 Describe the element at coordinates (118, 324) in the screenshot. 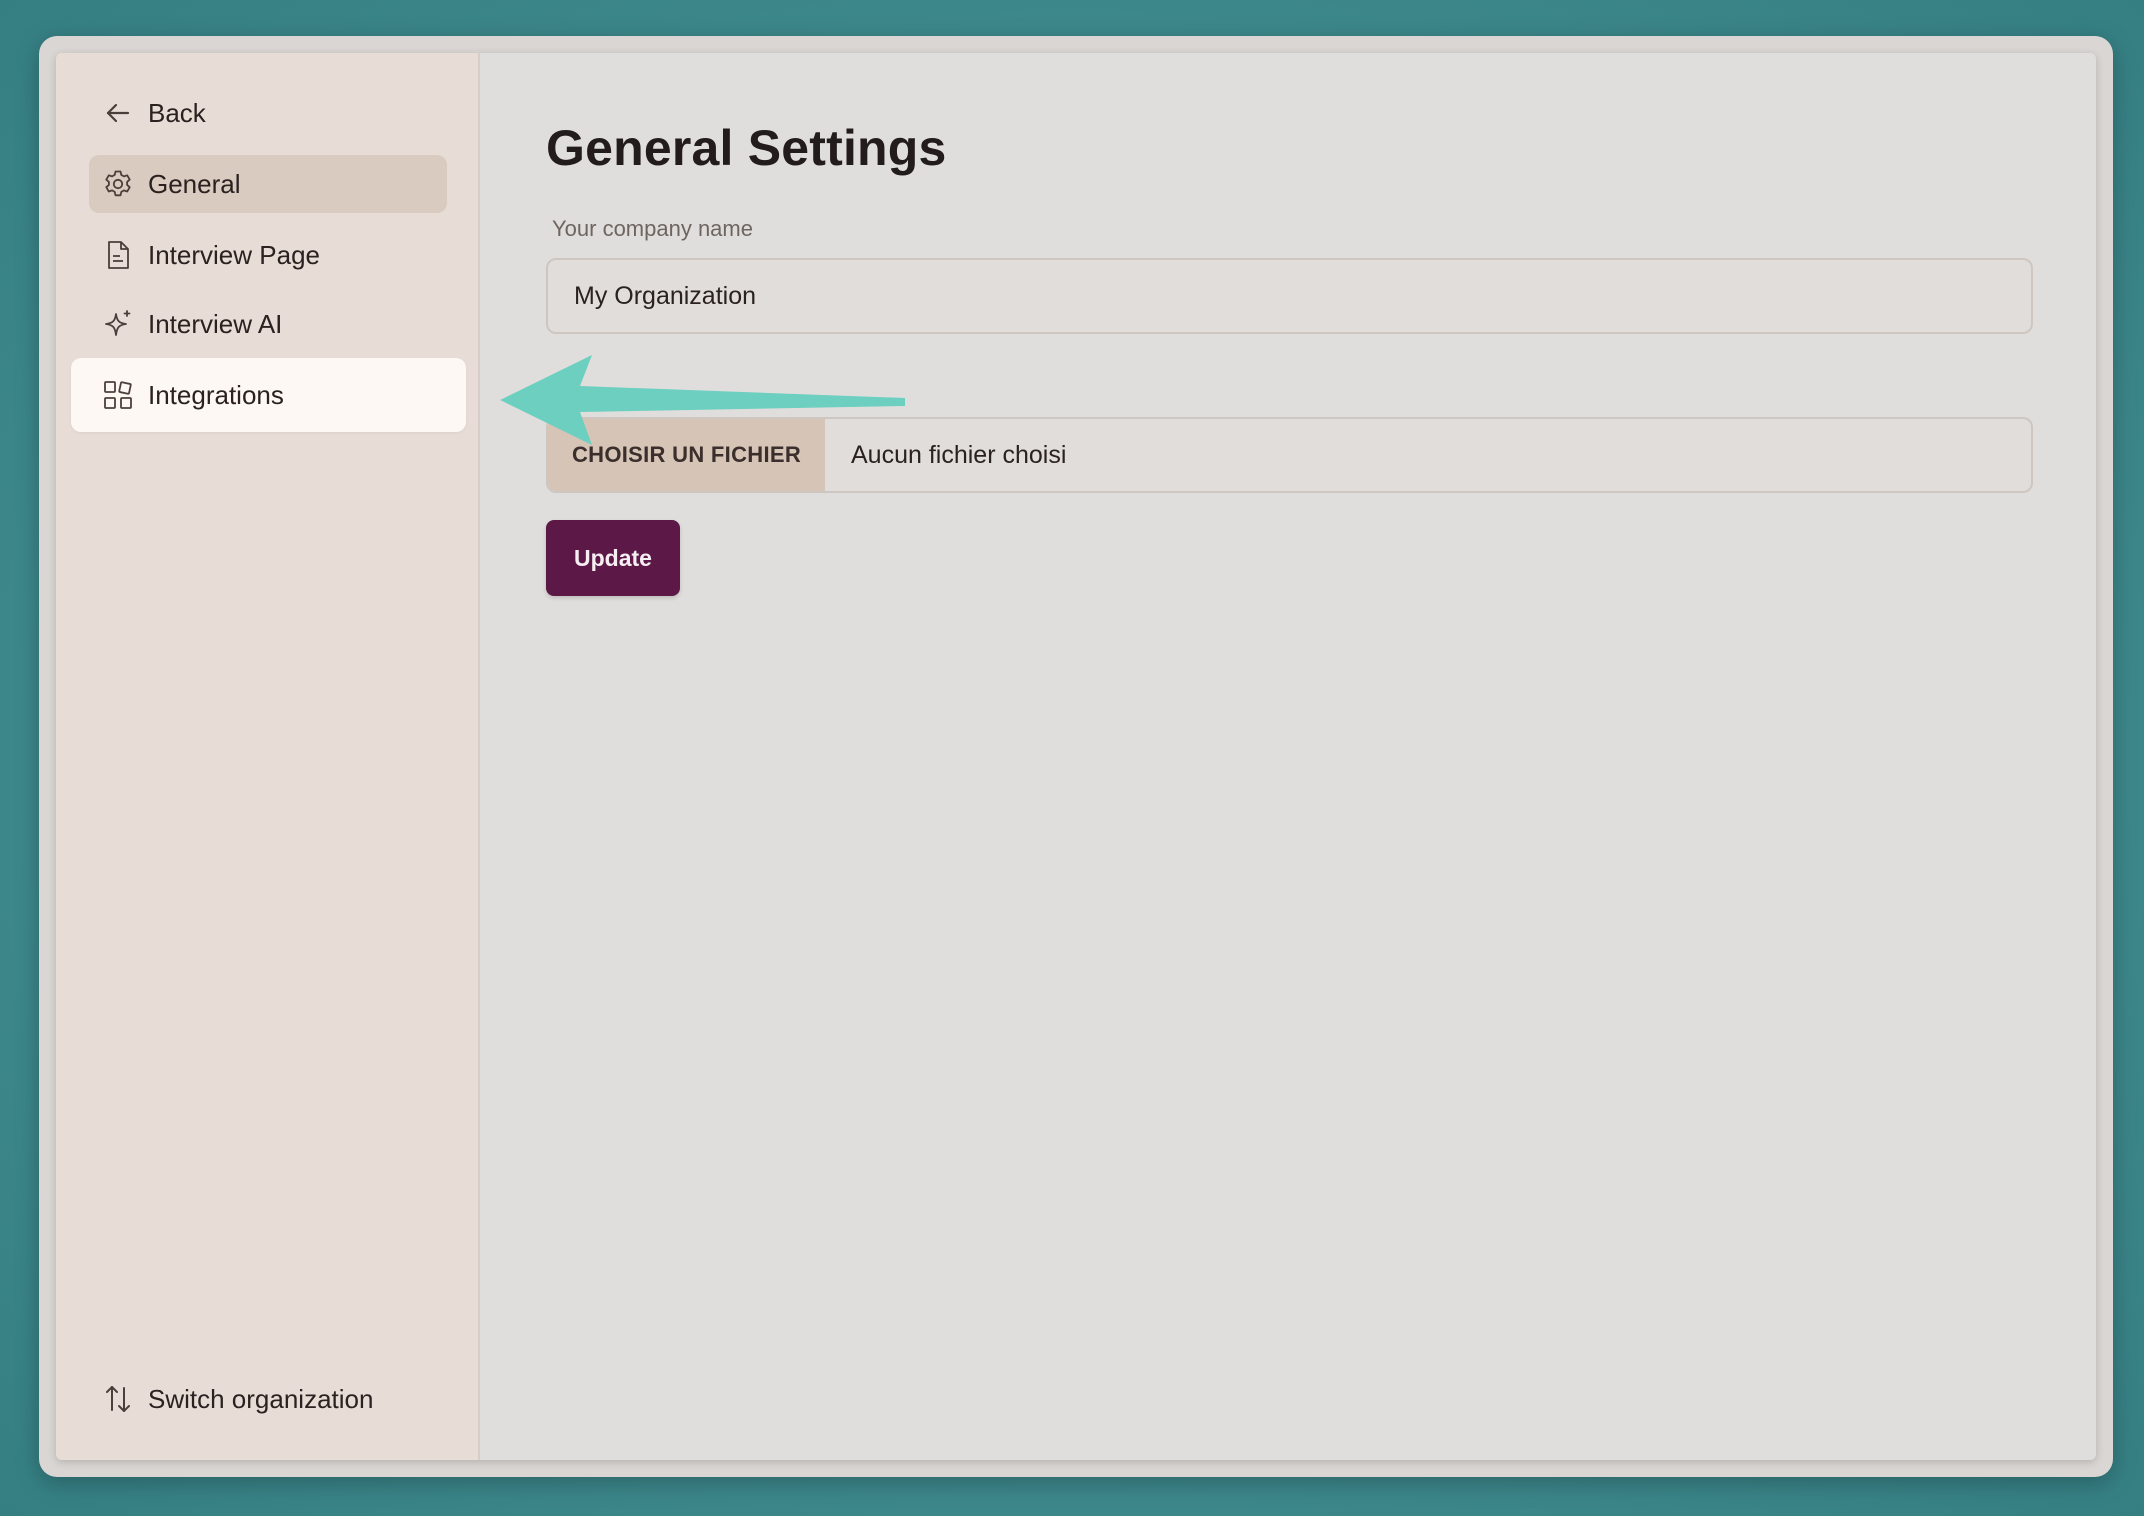

I see `sparkle-icon` at that location.